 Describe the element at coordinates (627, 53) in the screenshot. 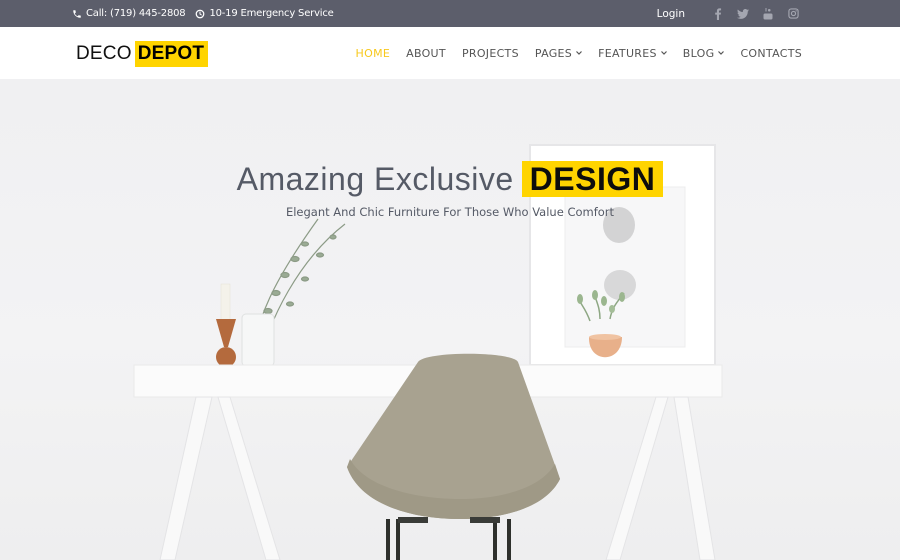

I see `nav-label: FEATURES` at that location.